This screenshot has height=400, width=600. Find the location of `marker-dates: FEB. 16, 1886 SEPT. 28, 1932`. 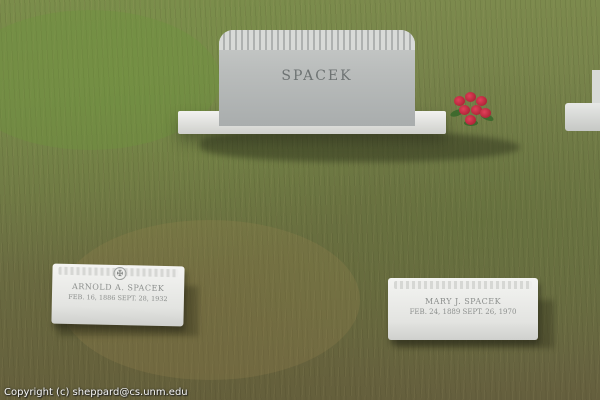

marker-dates: FEB. 16, 1886 SEPT. 28, 1932 is located at coordinates (118, 298).